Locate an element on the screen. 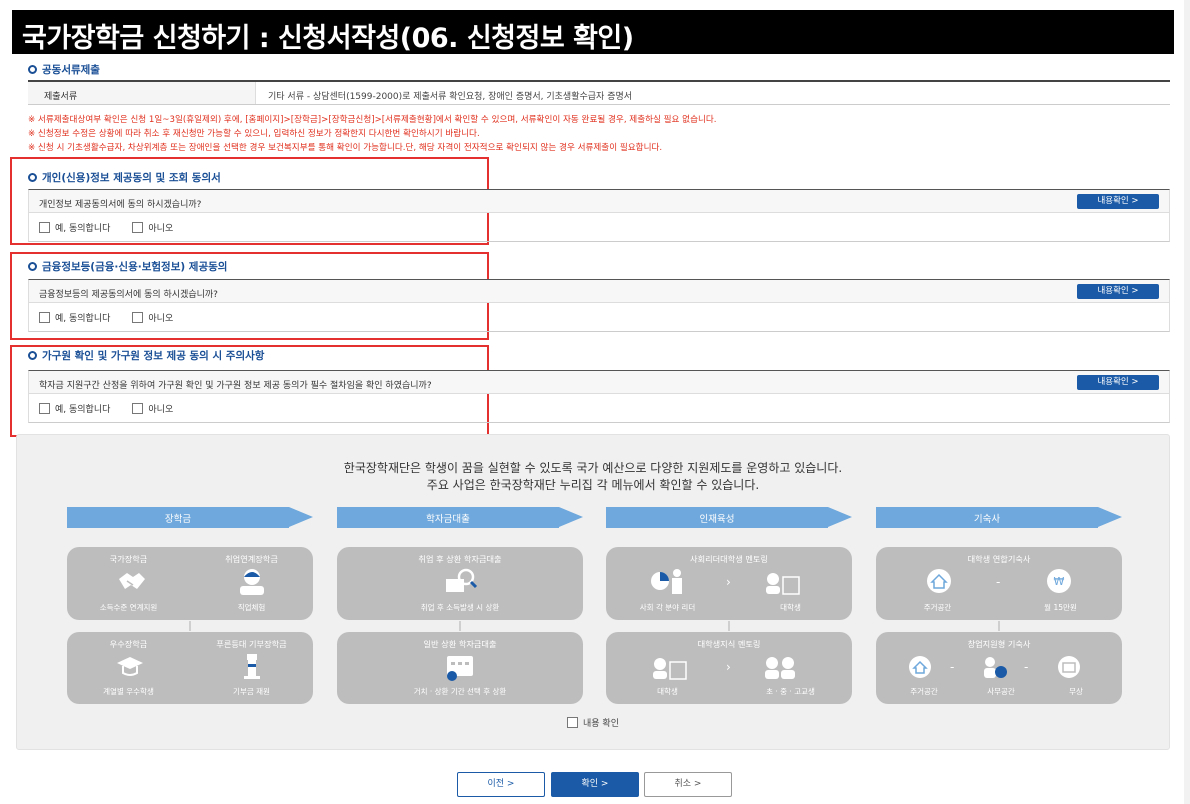 The height and width of the screenshot is (804, 1190). dorm-card: 대학생 연합기숙사 - ₩ 주거공간 월 15만원 is located at coordinates (999, 583).